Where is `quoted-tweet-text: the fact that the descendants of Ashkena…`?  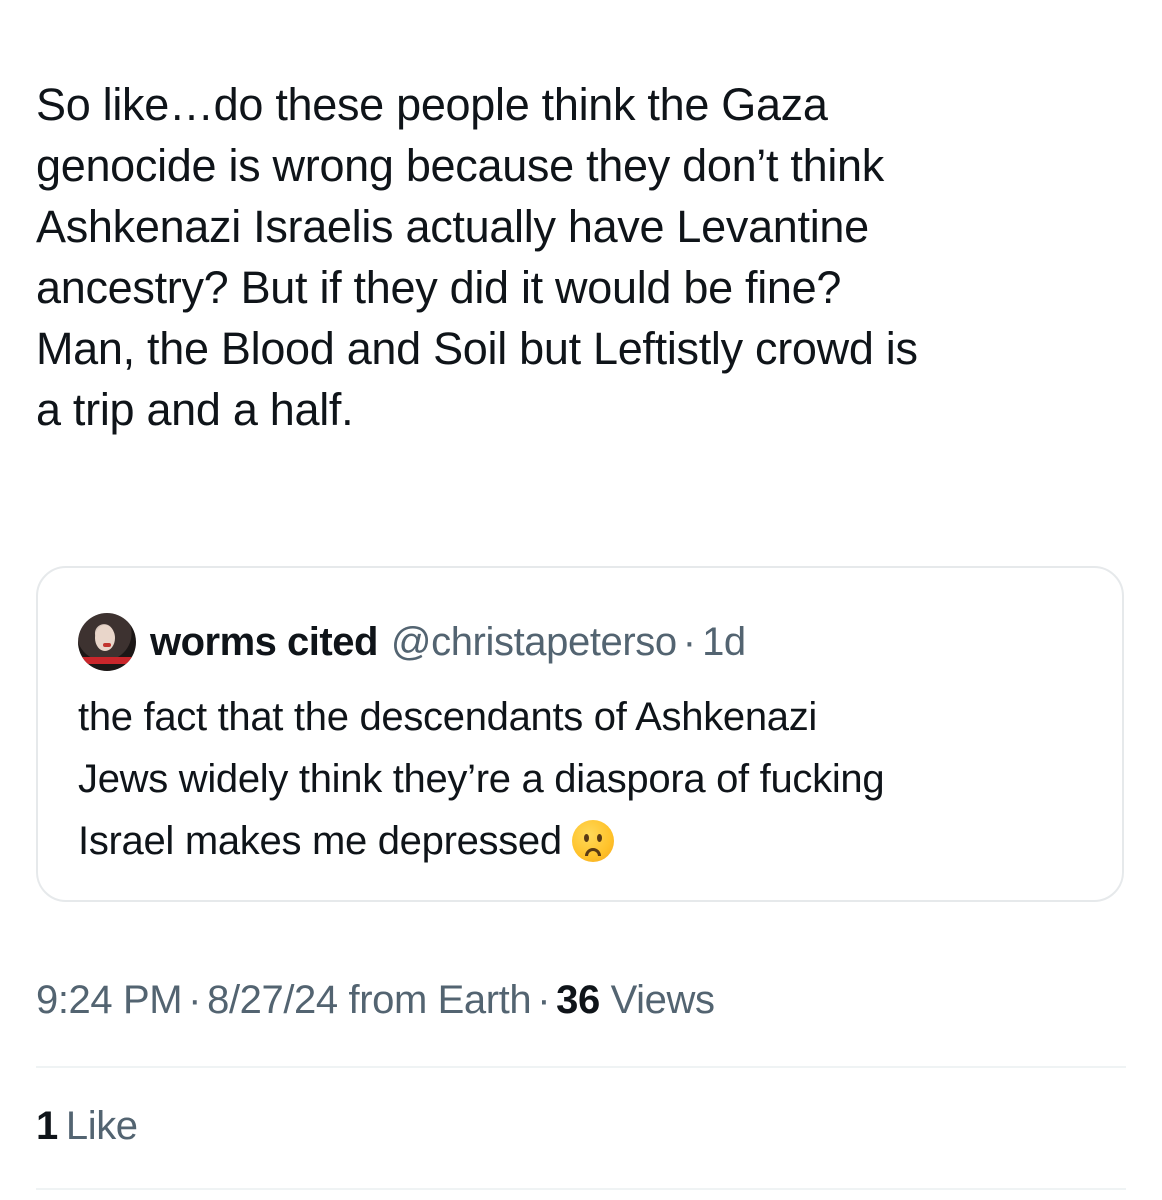
quoted-tweet-text: the fact that the descendants of Ashkena… is located at coordinates (583, 779).